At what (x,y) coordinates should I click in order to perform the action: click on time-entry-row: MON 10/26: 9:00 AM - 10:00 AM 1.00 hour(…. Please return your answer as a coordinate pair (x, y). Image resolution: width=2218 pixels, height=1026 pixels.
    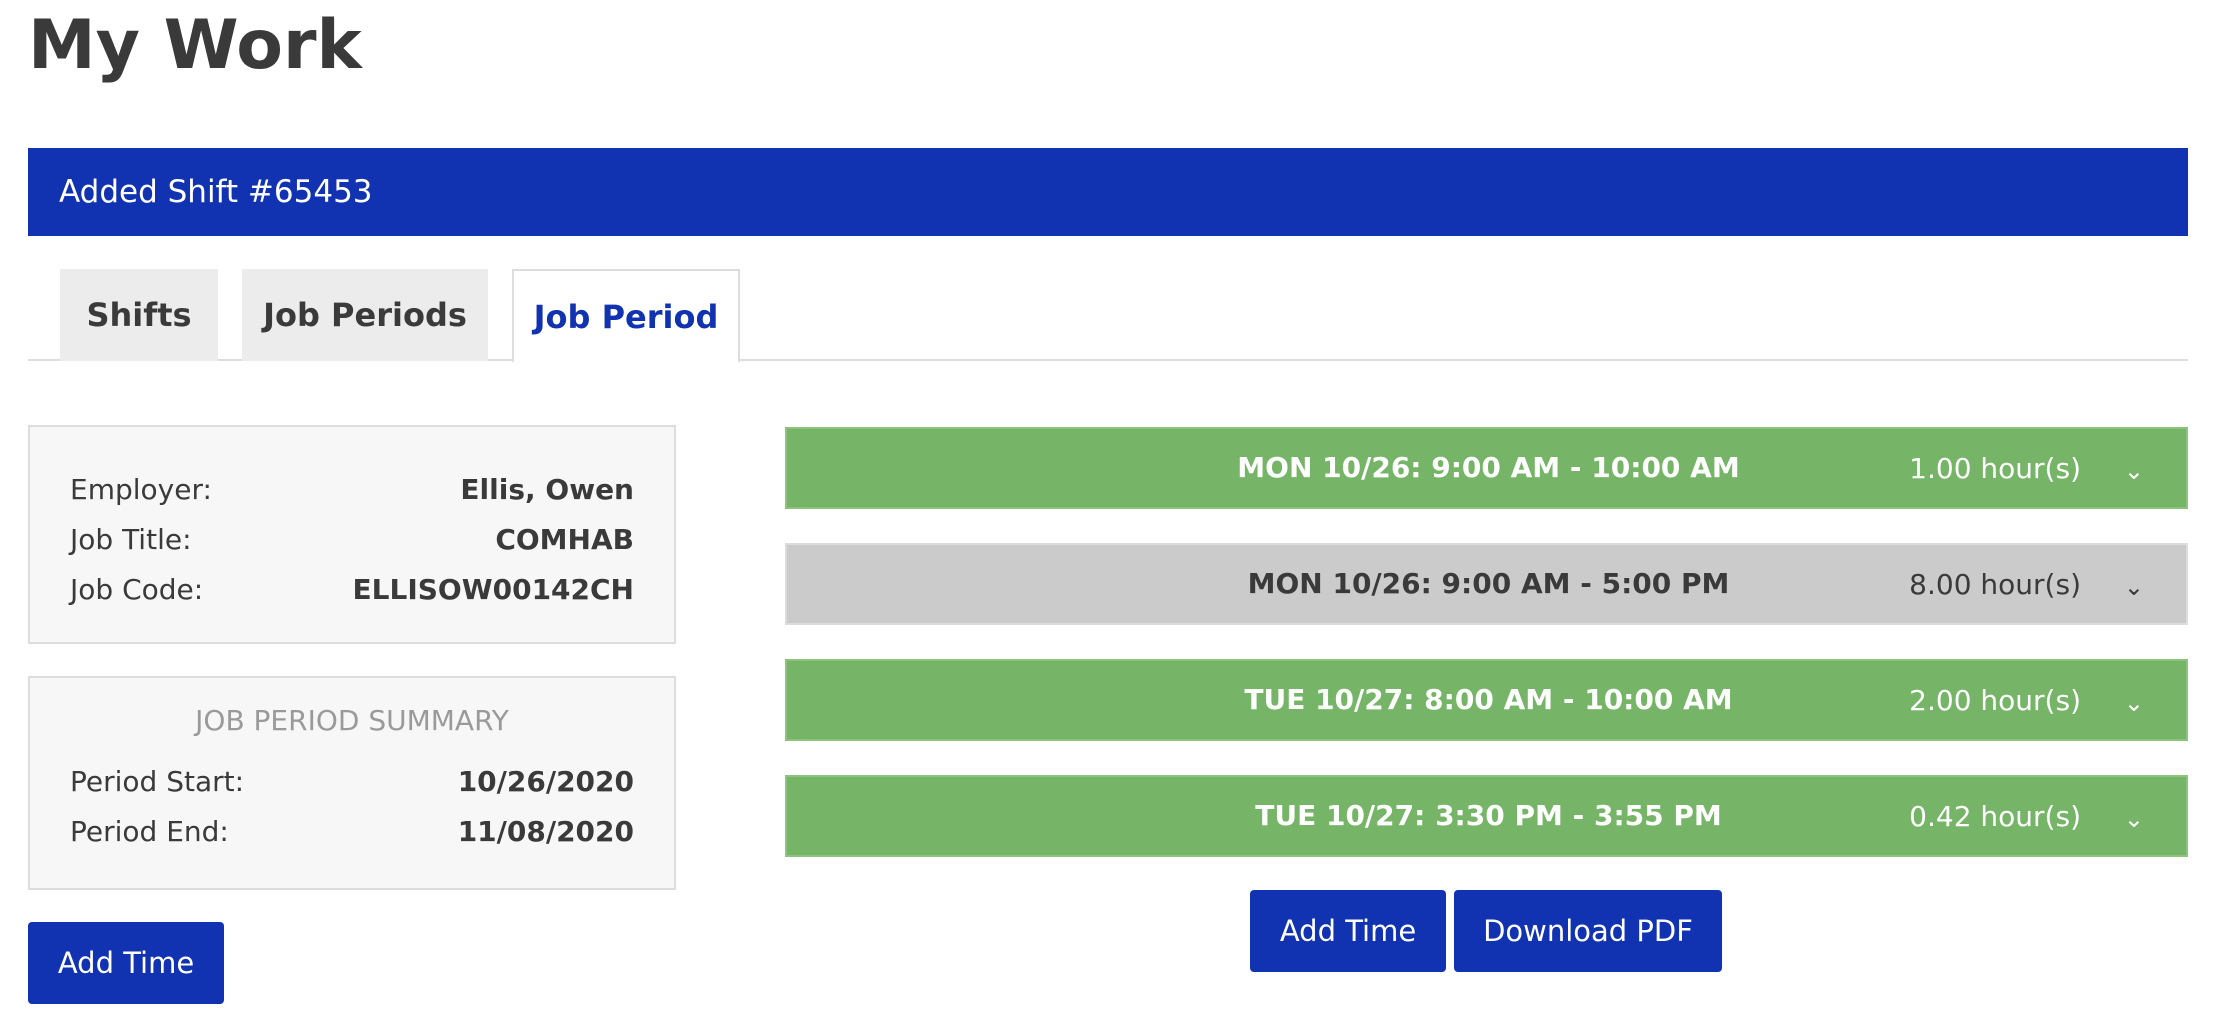
    Looking at the image, I should click on (1486, 468).